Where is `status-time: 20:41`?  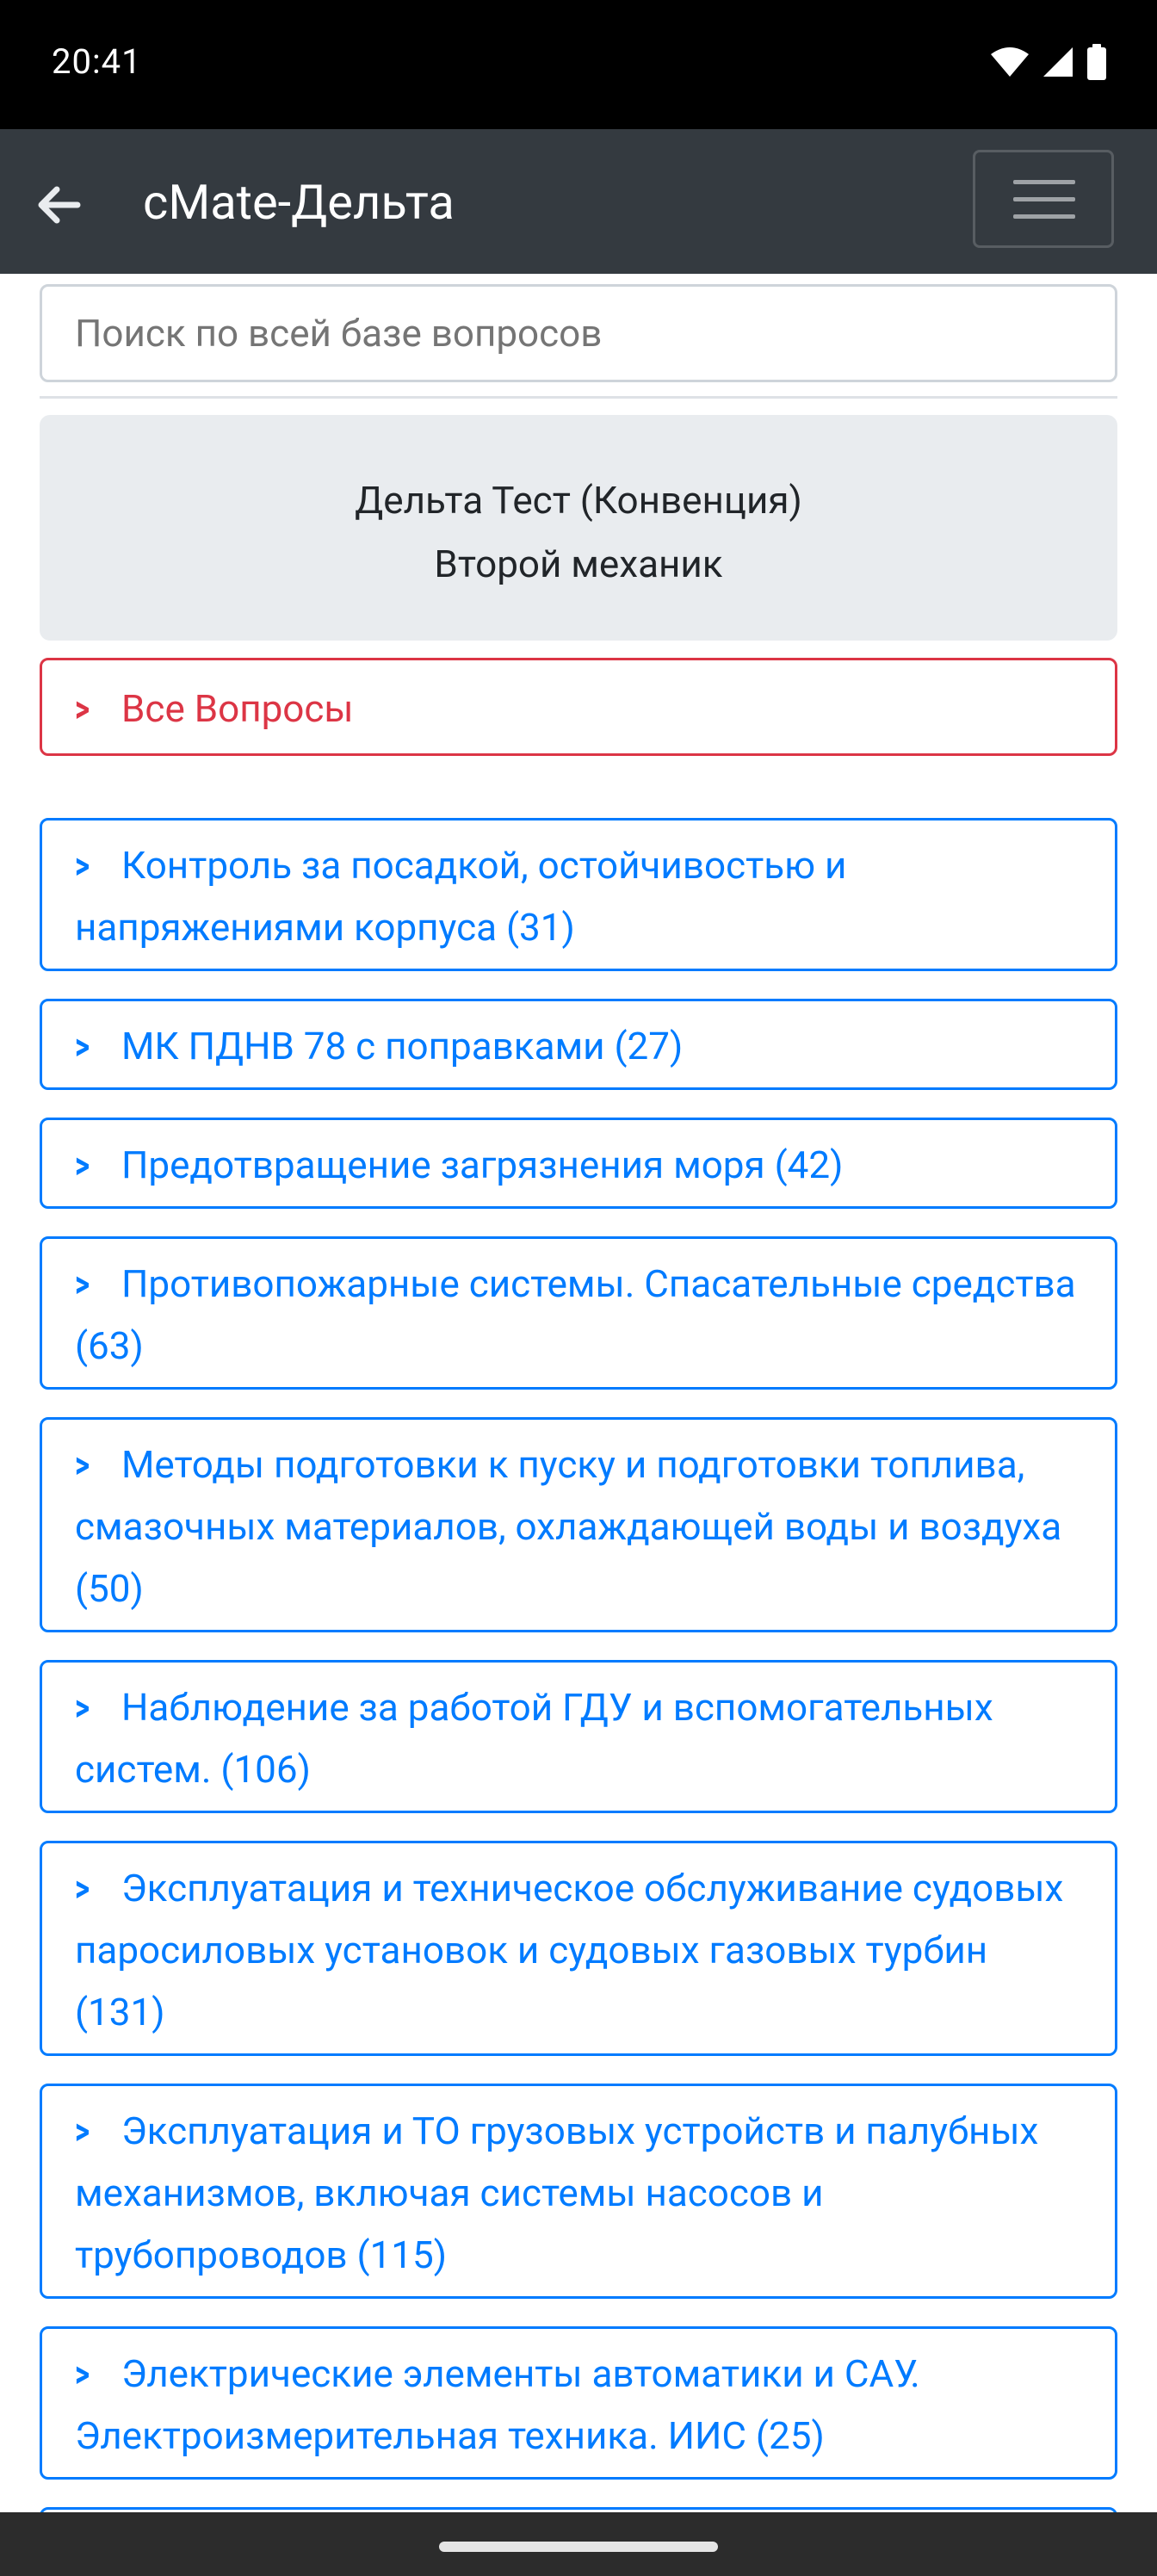 status-time: 20:41 is located at coordinates (97, 62).